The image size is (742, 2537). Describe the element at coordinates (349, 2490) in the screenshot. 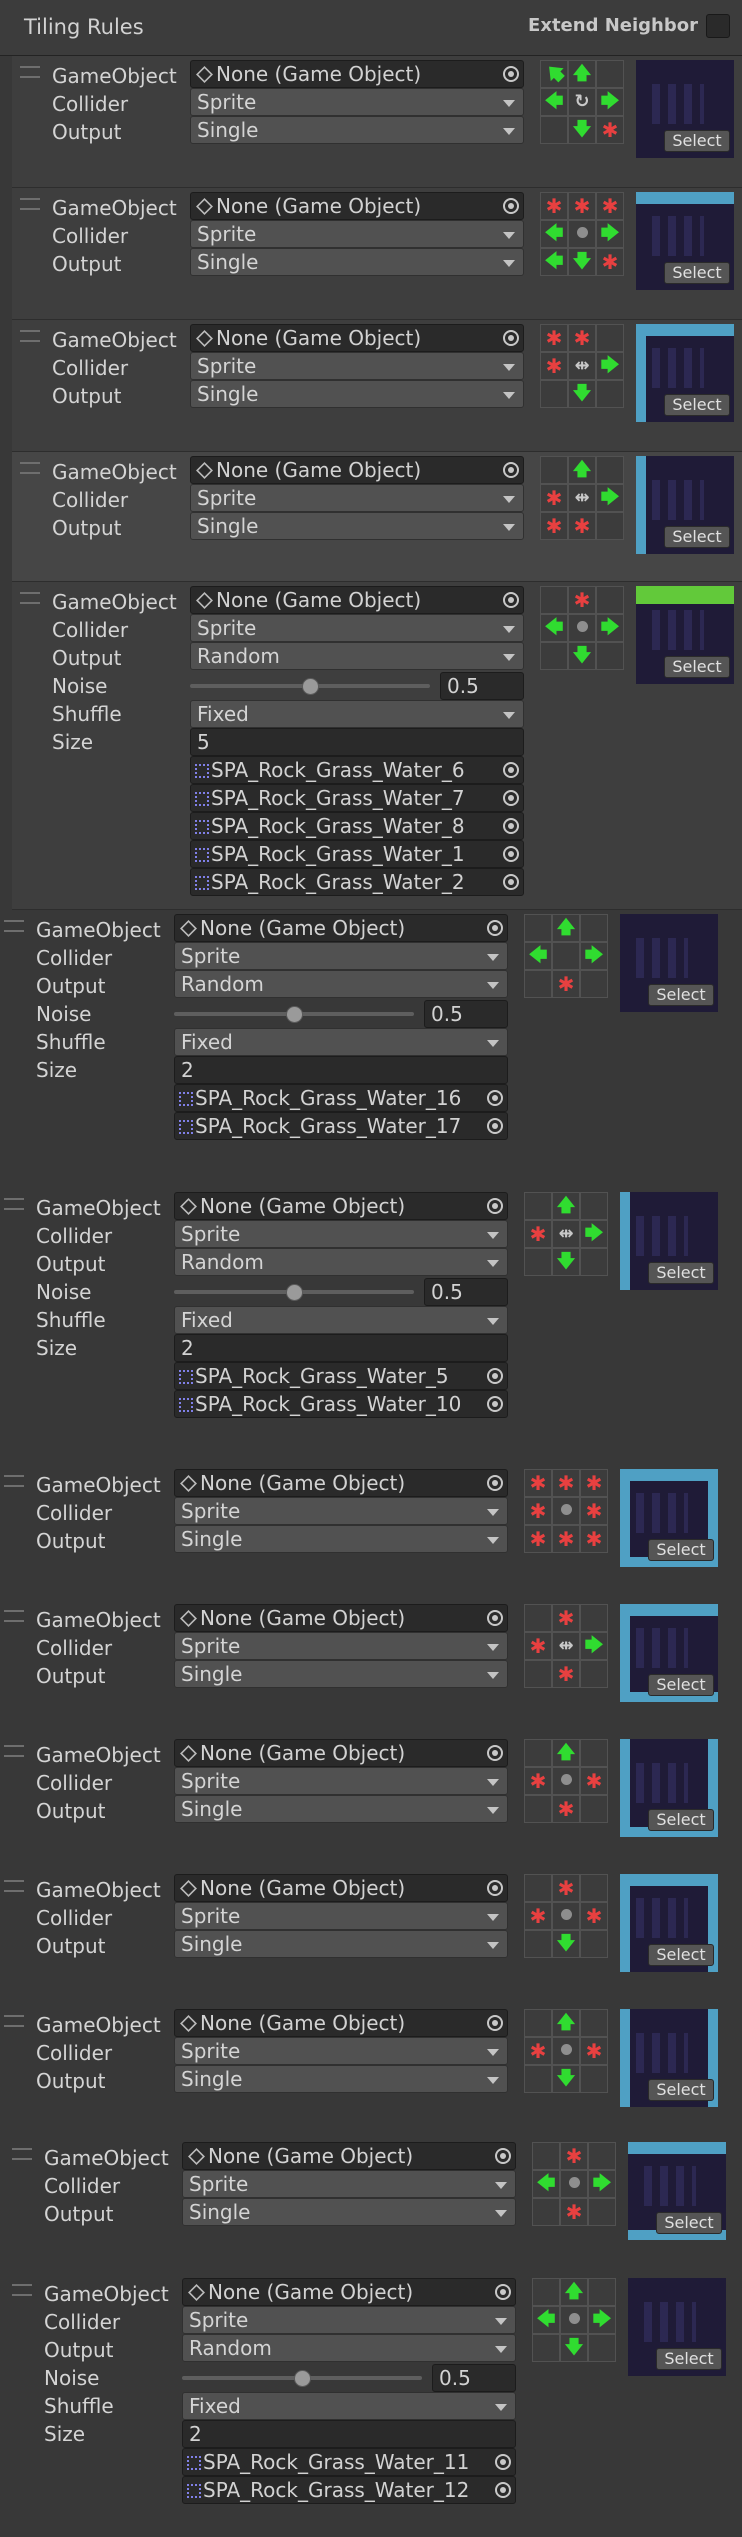

I see `sprite-field: SPA_Rock_Grass_Water_12` at that location.